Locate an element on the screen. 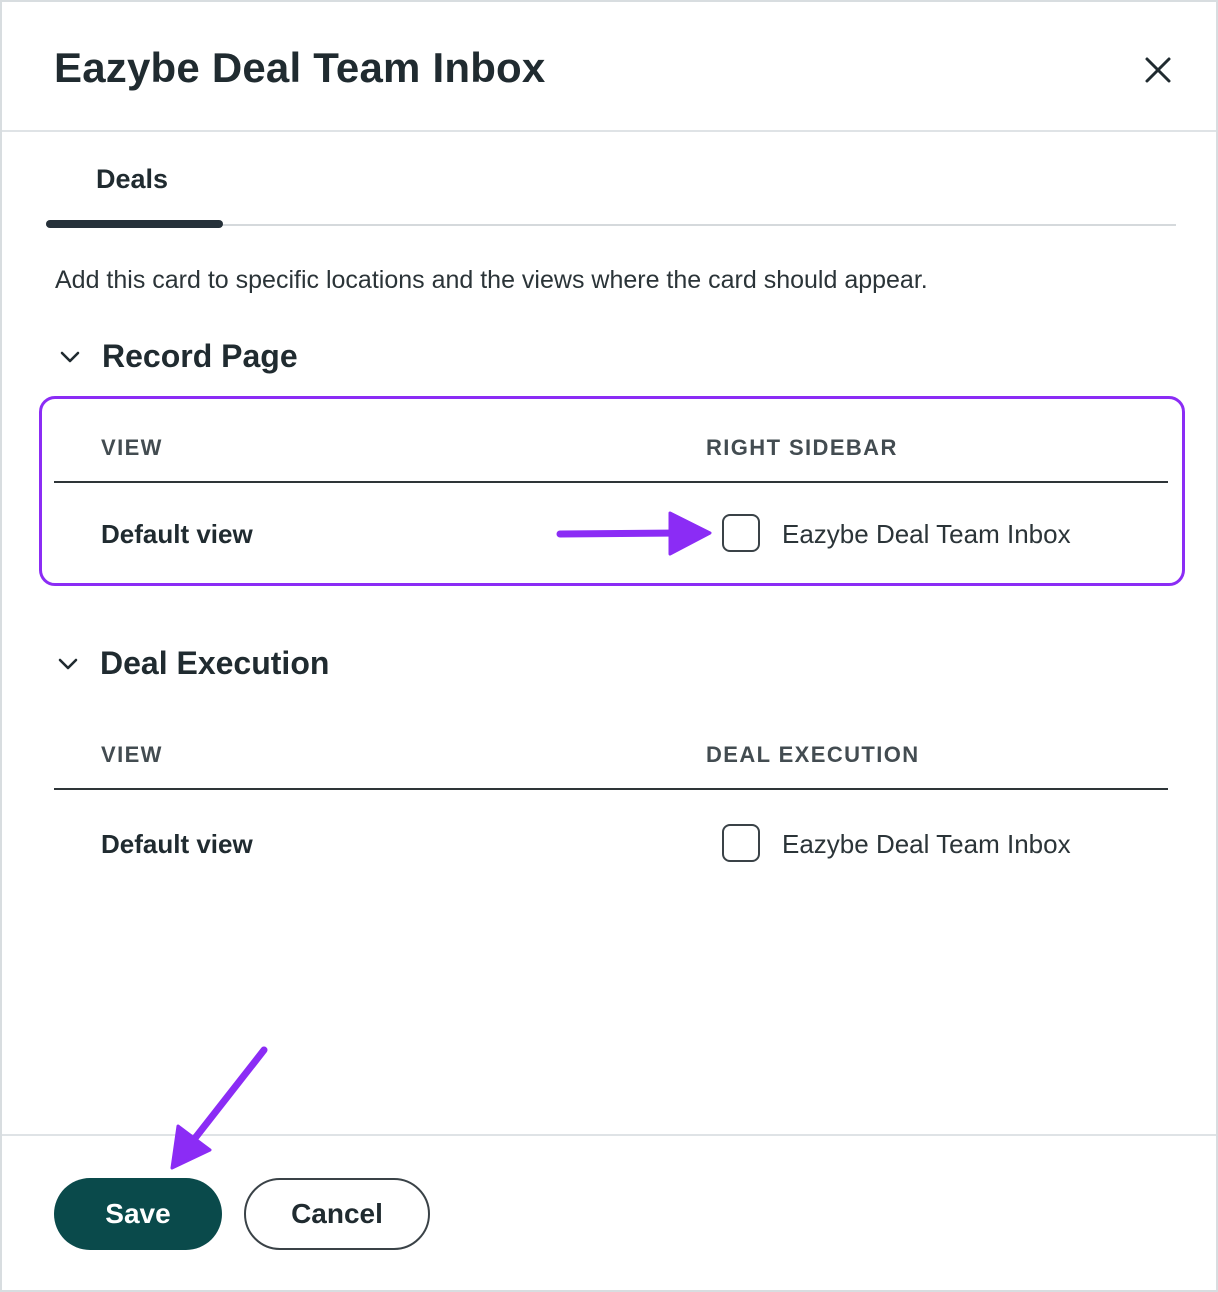 This screenshot has height=1292, width=1218. arrow-icon is located at coordinates (219, 1108).